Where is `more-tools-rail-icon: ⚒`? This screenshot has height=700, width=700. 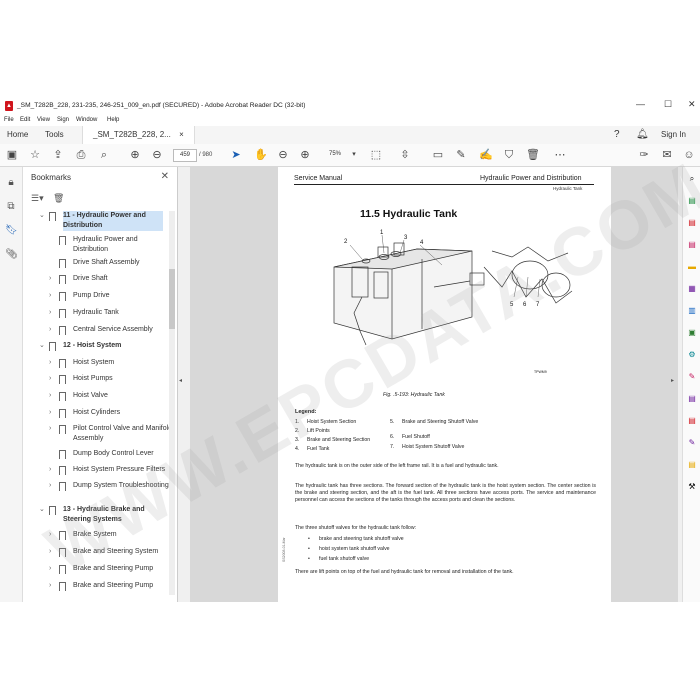
more-tools-rail-icon: ⚒ is located at coordinates (692, 487).